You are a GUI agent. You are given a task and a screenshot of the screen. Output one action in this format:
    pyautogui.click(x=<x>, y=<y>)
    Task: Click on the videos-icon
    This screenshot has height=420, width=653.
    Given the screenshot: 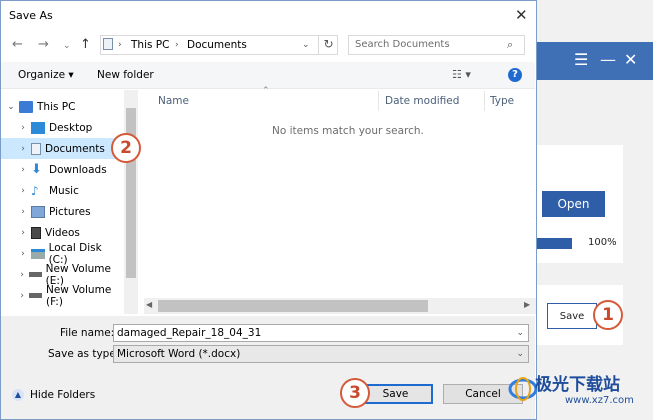 What is the action you would take?
    pyautogui.click(x=36, y=232)
    